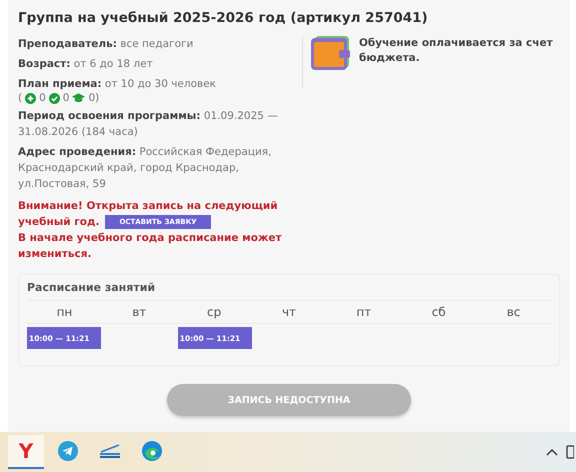 The height and width of the screenshot is (472, 576). What do you see at coordinates (152, 451) in the screenshot?
I see `browser-icon` at bounding box center [152, 451].